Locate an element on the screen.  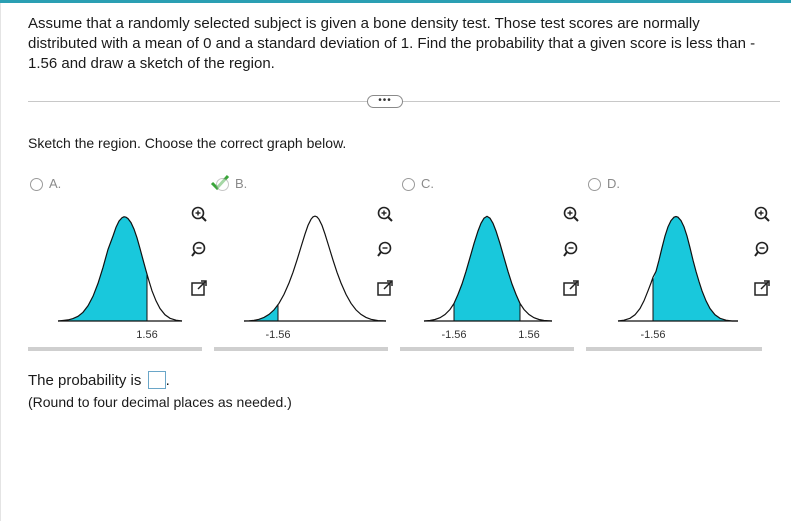
answer-prefix: The probability is is located at coordinates (85, 380).